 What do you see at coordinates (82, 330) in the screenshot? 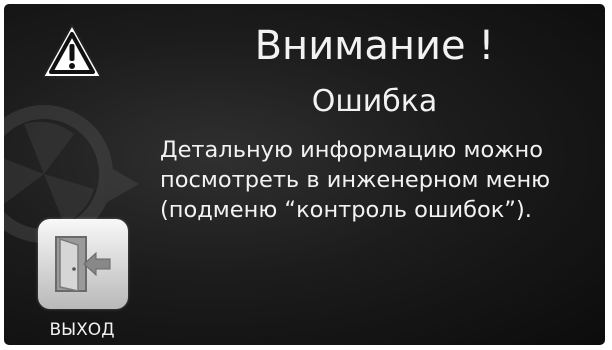
I see `exit-button-label: ВЫХОД` at bounding box center [82, 330].